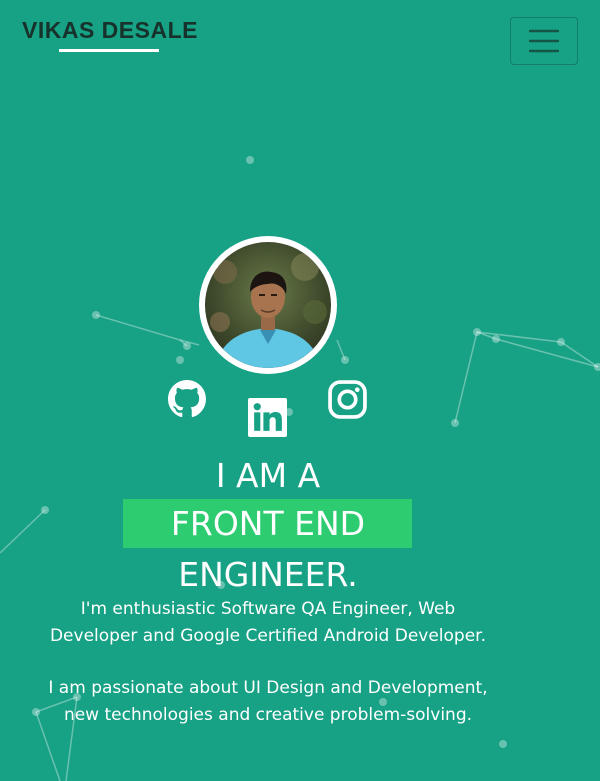 Image resolution: width=600 pixels, height=781 pixels. I want to click on menu-toggle-button, so click(544, 41).